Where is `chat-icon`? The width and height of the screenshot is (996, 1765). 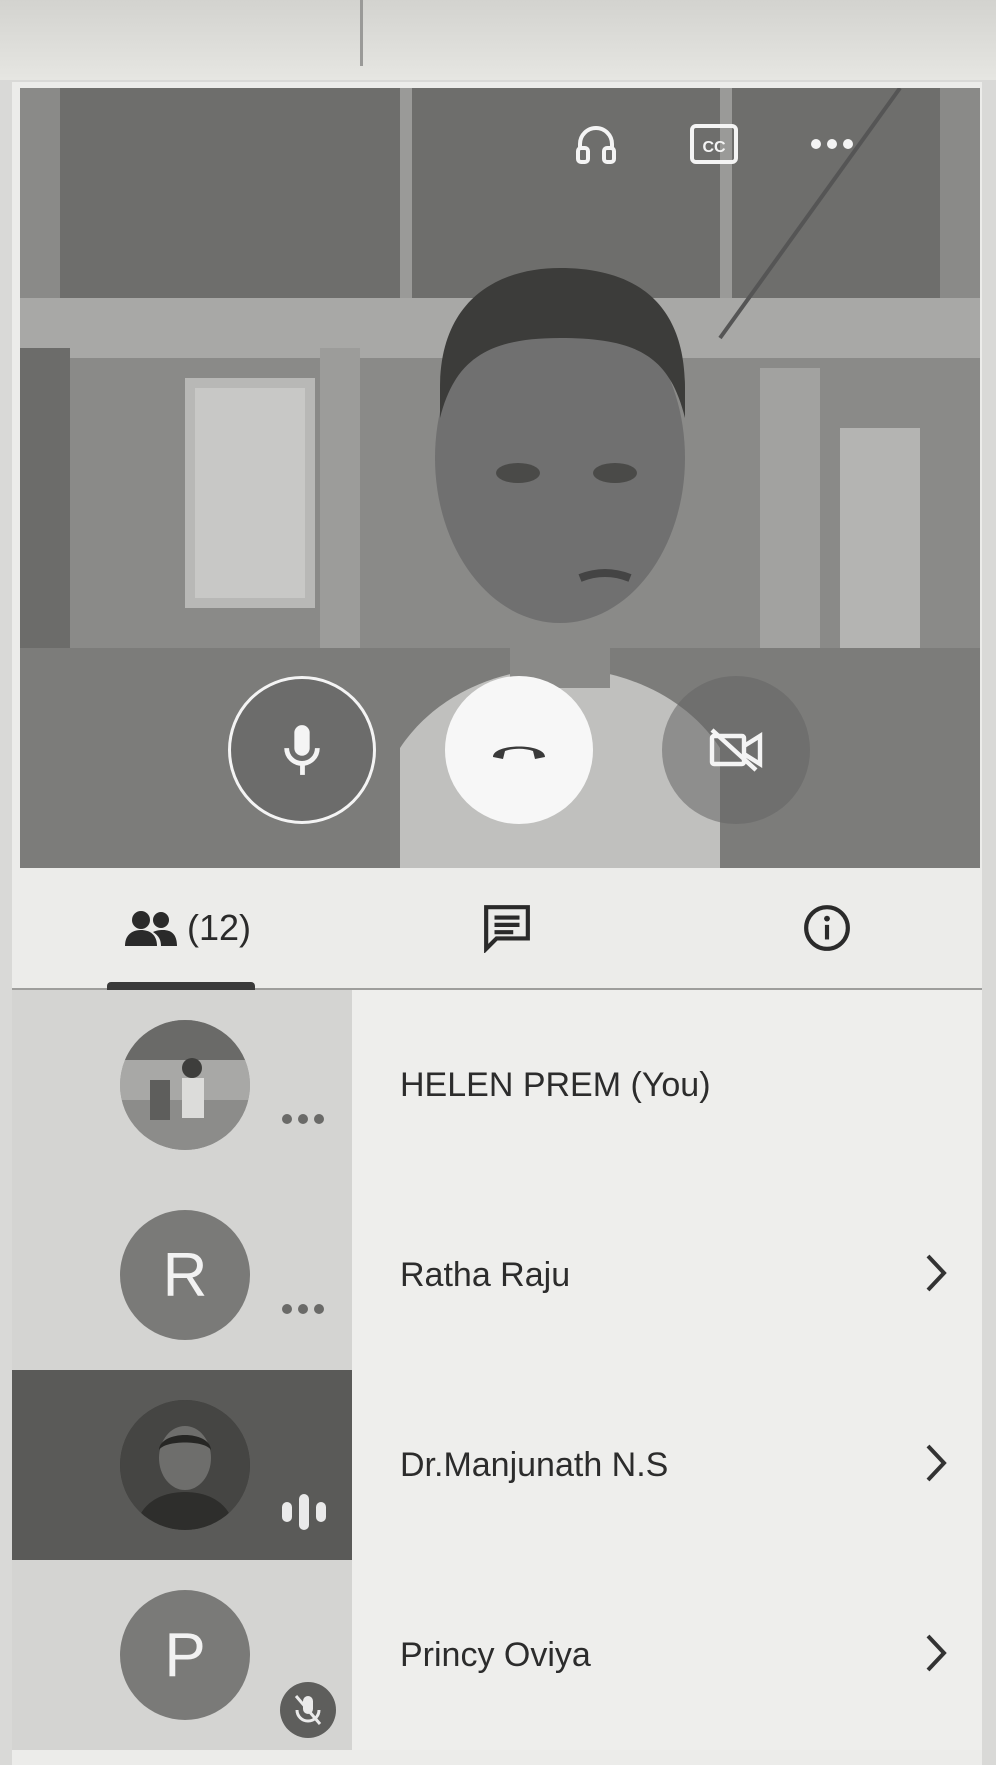
chat-icon is located at coordinates (507, 929).